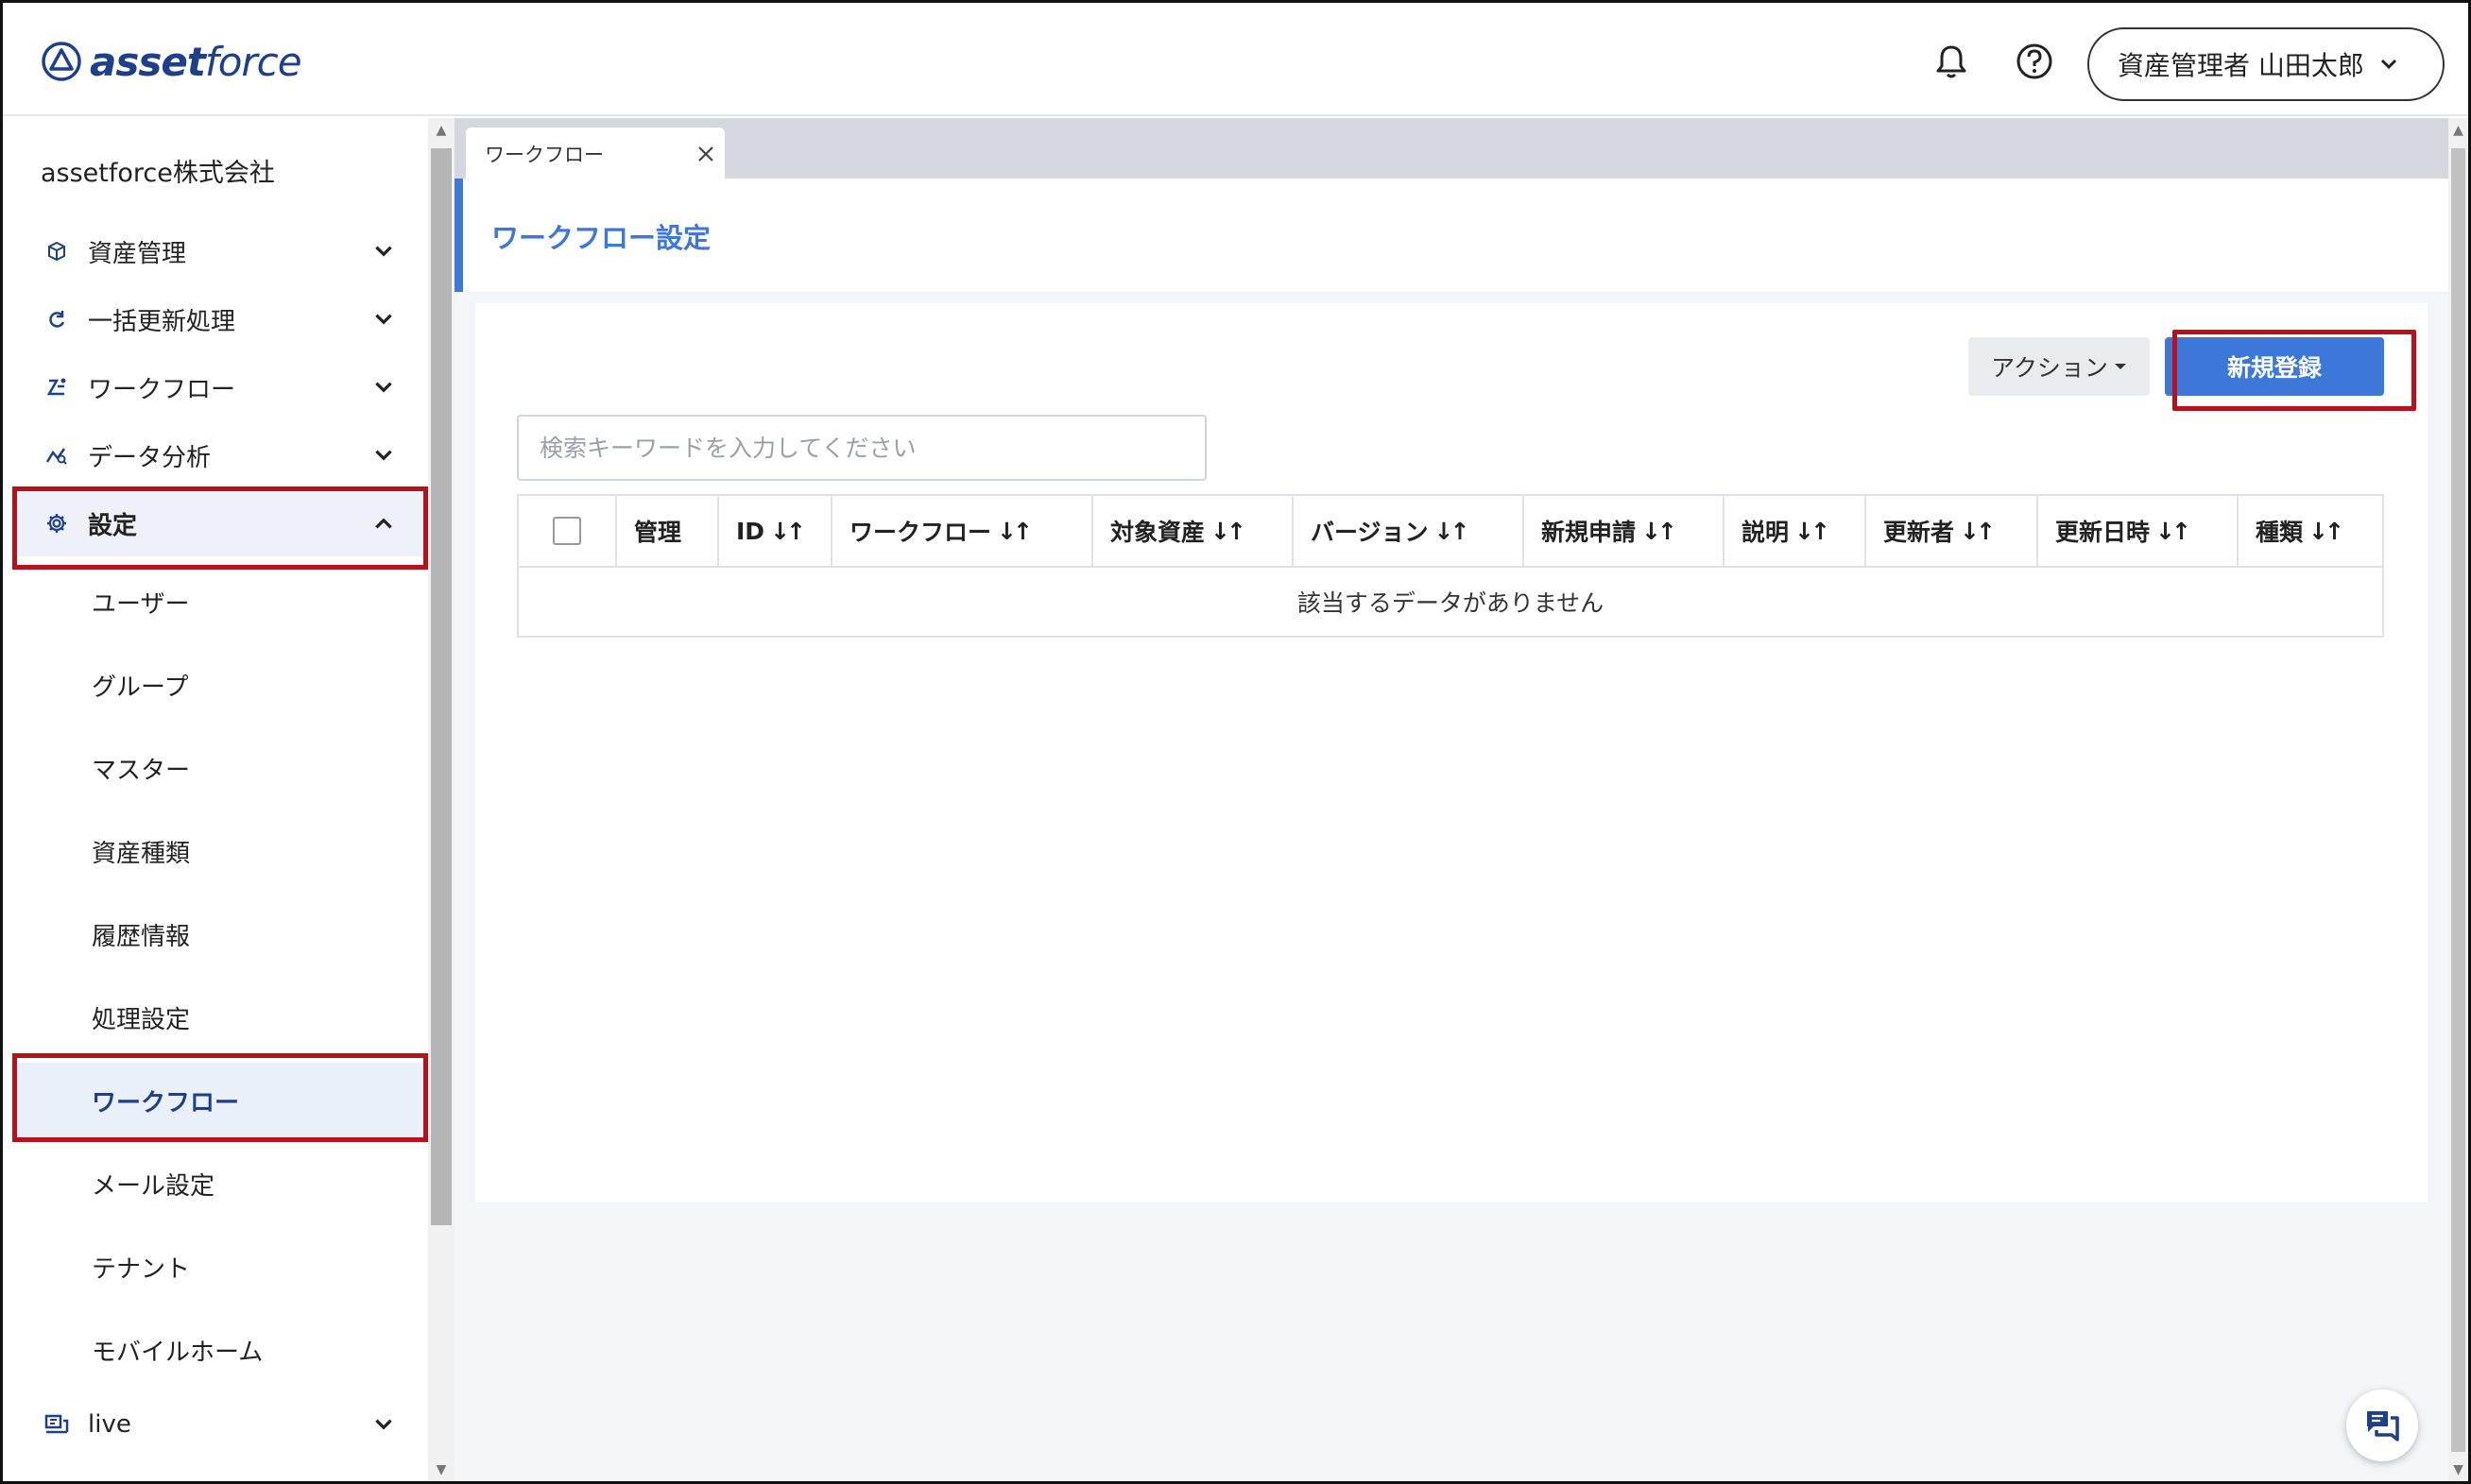 This screenshot has height=1484, width=2471. I want to click on sidebar-item-label: 設定, so click(113, 525).